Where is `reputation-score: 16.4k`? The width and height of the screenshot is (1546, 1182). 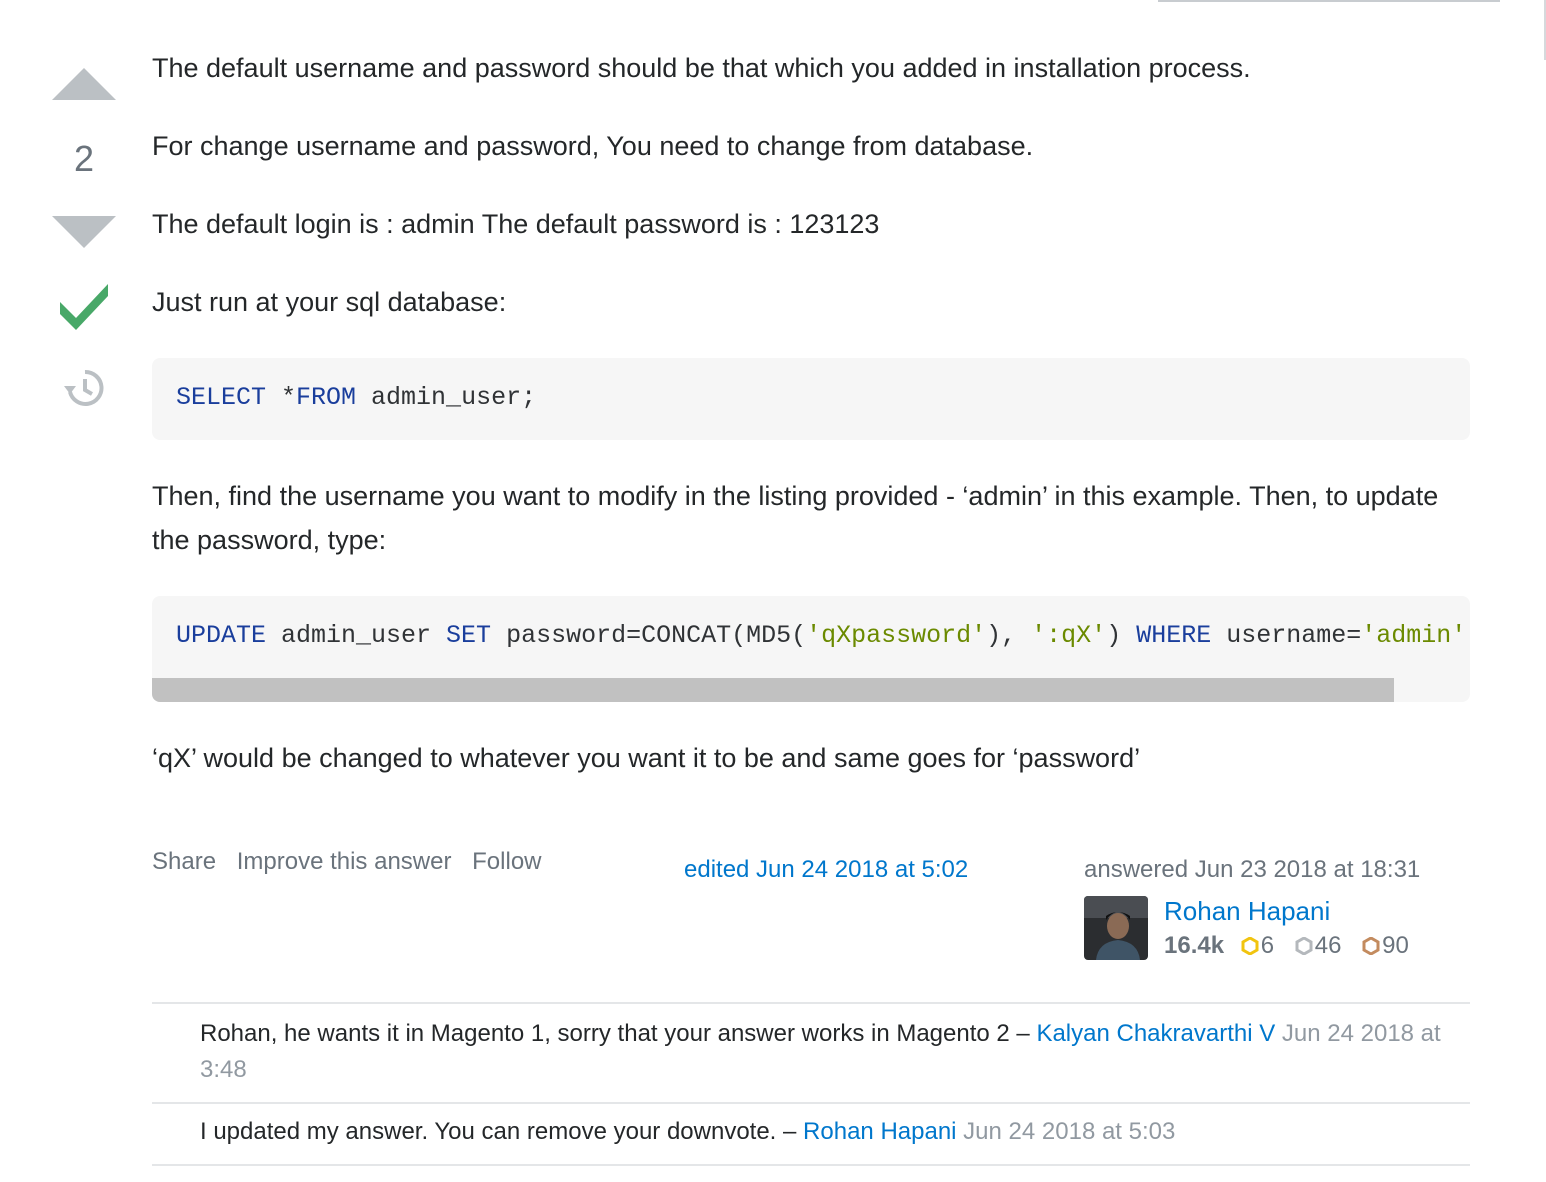 reputation-score: 16.4k is located at coordinates (1194, 945).